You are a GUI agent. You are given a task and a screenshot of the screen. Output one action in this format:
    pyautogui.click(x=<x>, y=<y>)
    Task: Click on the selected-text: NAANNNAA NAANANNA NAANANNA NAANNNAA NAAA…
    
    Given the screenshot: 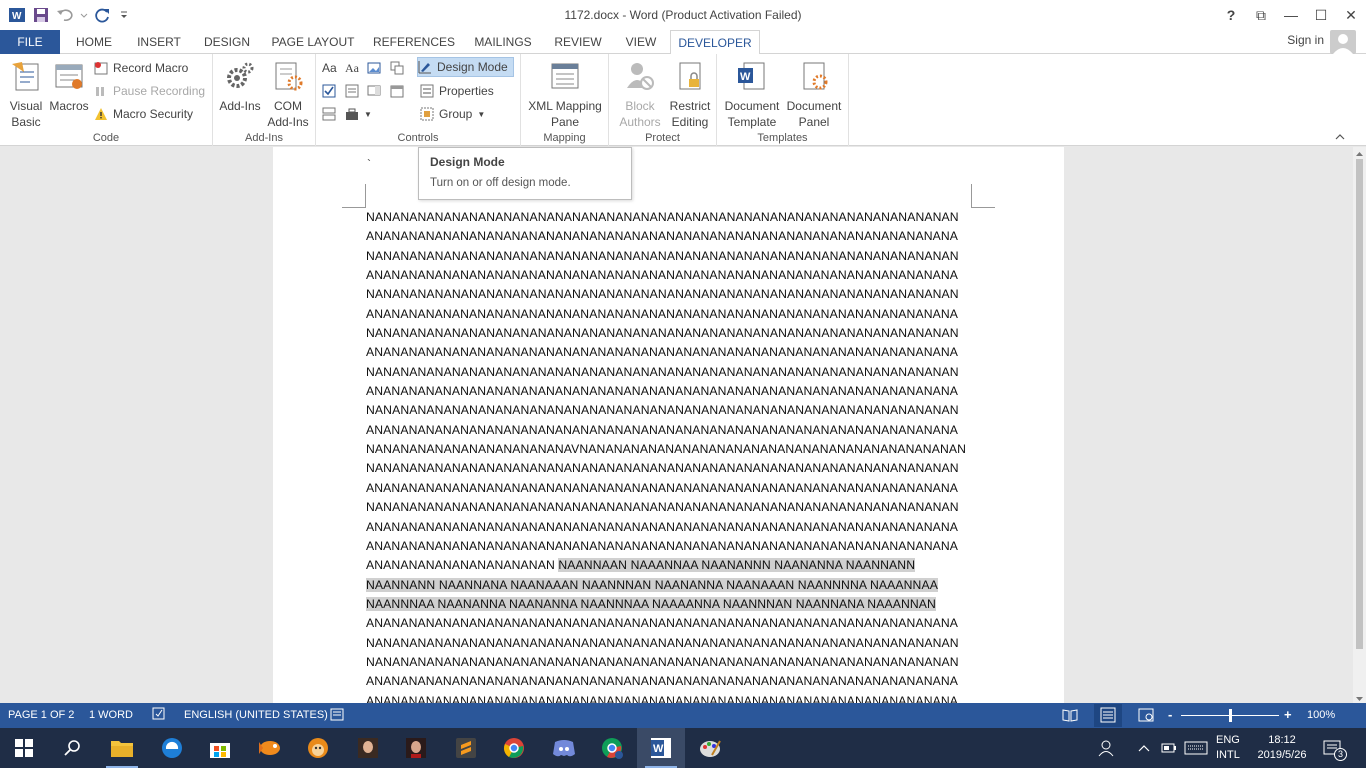 What is the action you would take?
    pyautogui.click(x=651, y=603)
    